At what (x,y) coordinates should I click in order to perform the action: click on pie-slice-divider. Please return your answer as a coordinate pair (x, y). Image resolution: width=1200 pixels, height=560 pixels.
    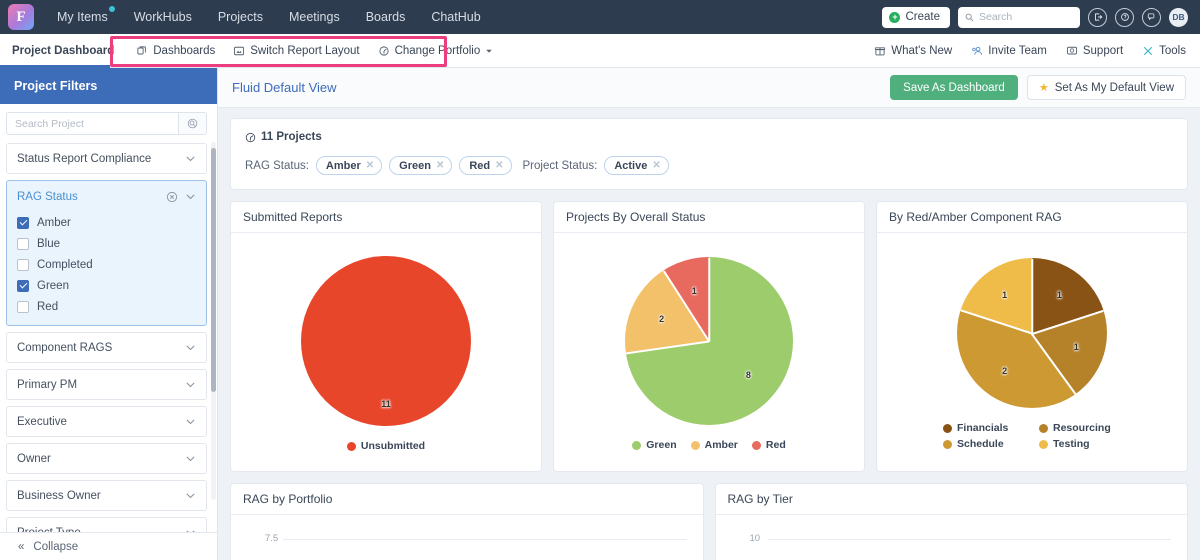
    Looking at the image, I should click on (1054, 364).